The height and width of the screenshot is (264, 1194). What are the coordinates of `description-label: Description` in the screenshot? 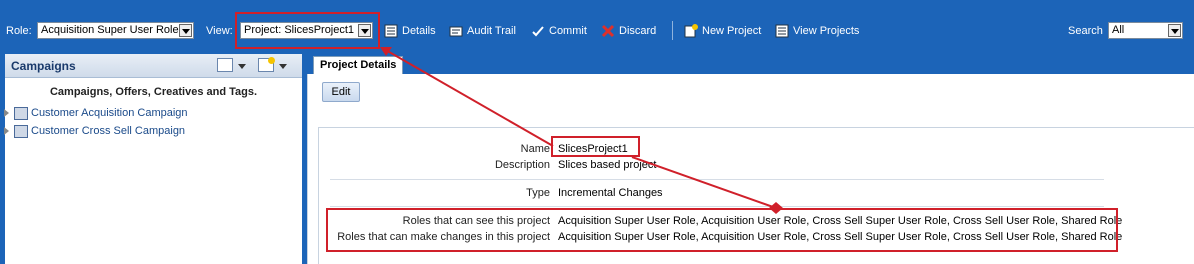 It's located at (522, 165).